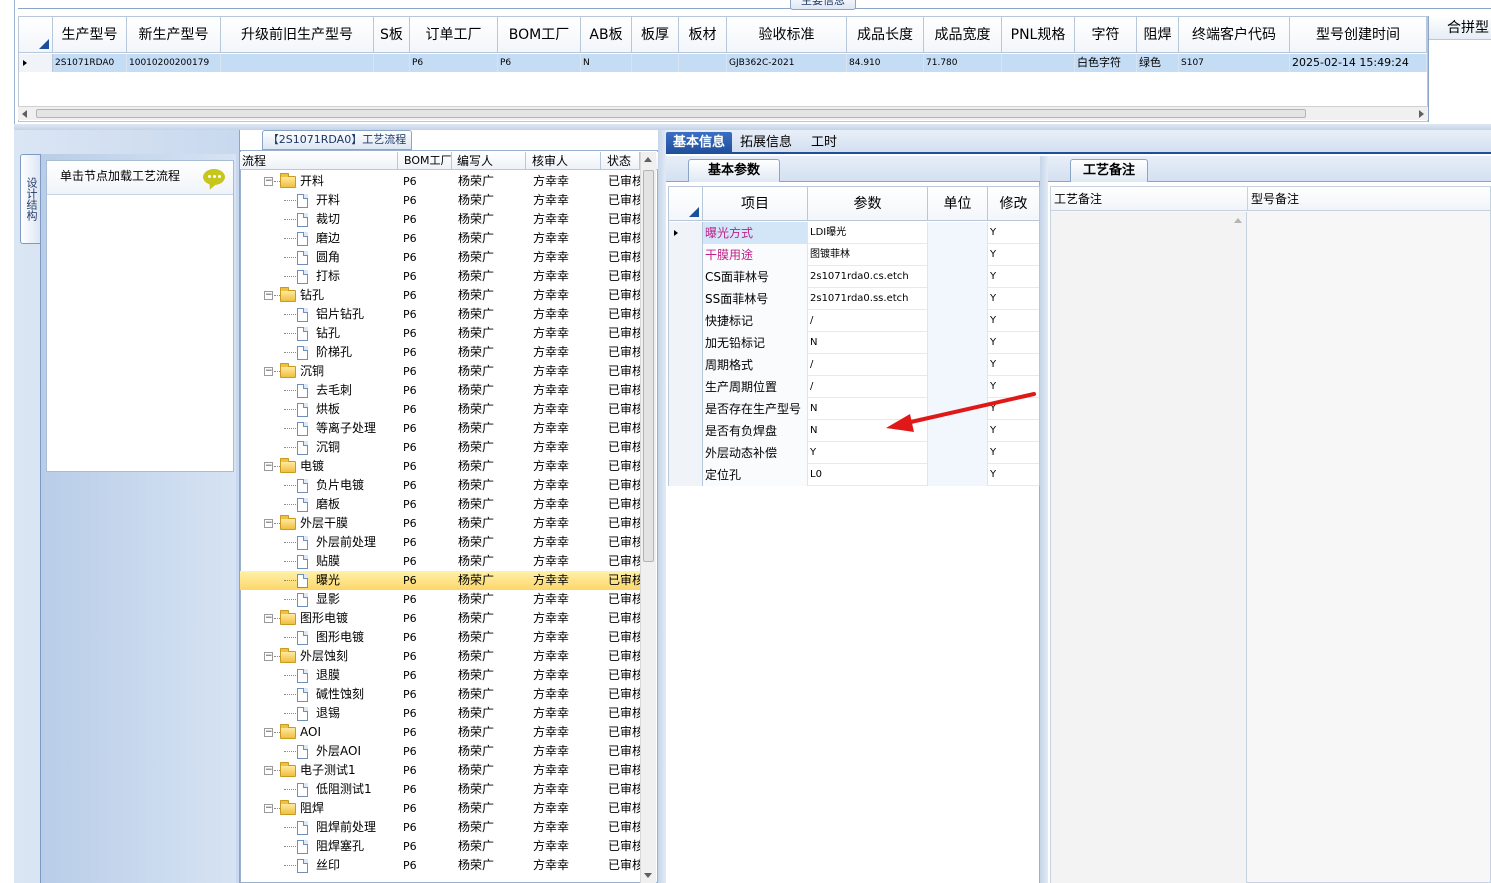  What do you see at coordinates (440, 618) in the screenshot?
I see `tree-group-node: − 图形电镀 P6 杨荣广 方幸幸 已审核` at bounding box center [440, 618].